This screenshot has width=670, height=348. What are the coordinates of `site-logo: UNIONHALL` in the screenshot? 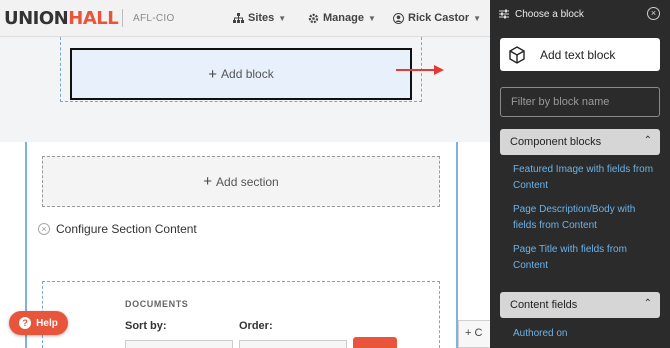 It's located at (61, 18).